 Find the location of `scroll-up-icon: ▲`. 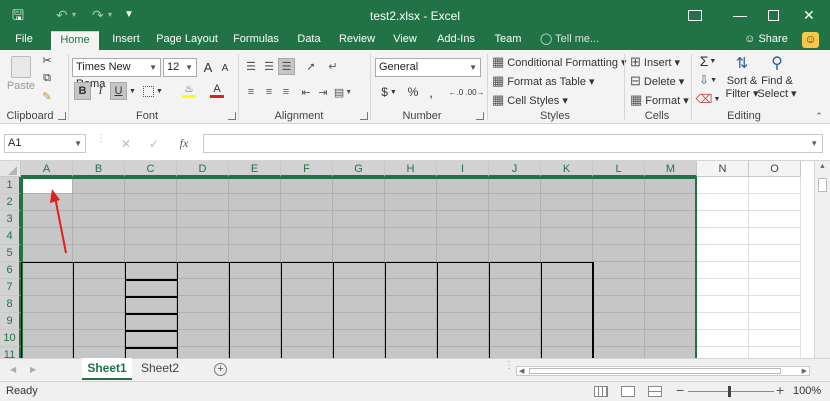

scroll-up-icon: ▲ is located at coordinates (822, 166).